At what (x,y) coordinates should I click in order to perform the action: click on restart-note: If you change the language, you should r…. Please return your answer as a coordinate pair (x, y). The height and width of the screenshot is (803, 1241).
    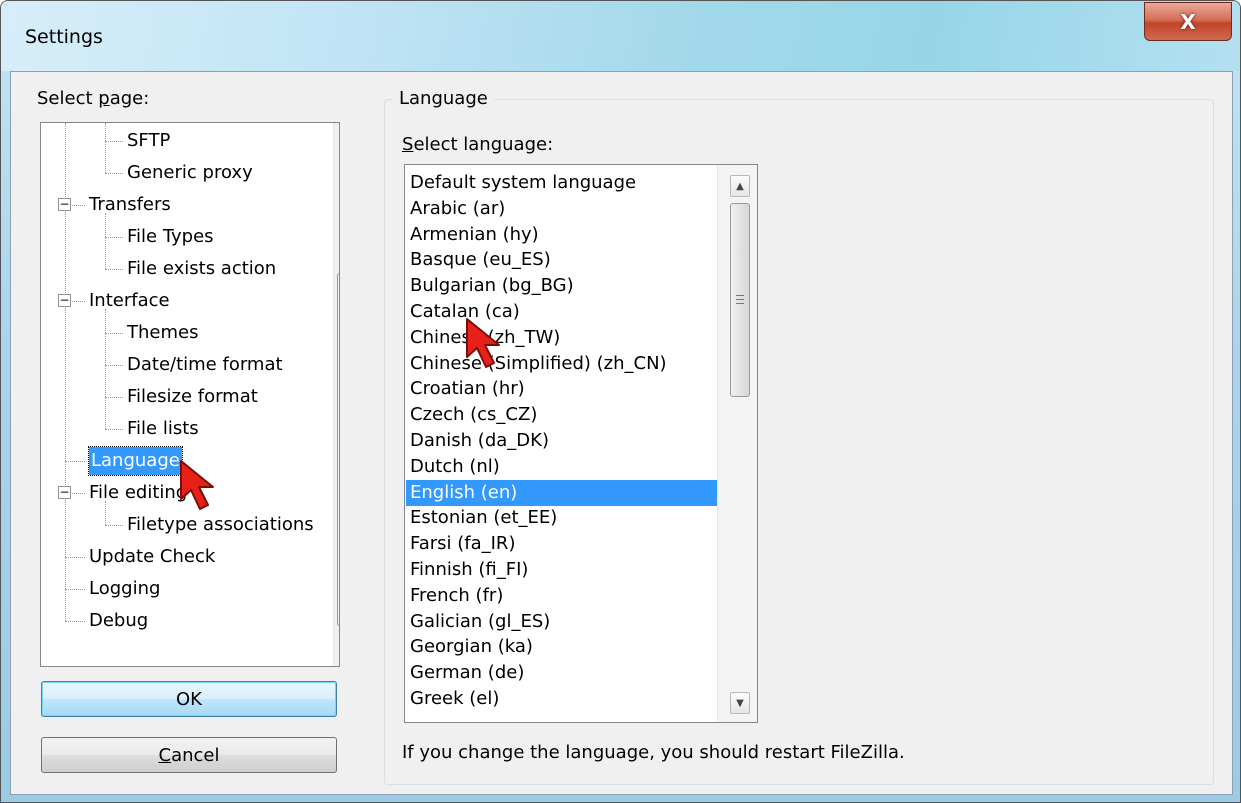
    Looking at the image, I should click on (653, 752).